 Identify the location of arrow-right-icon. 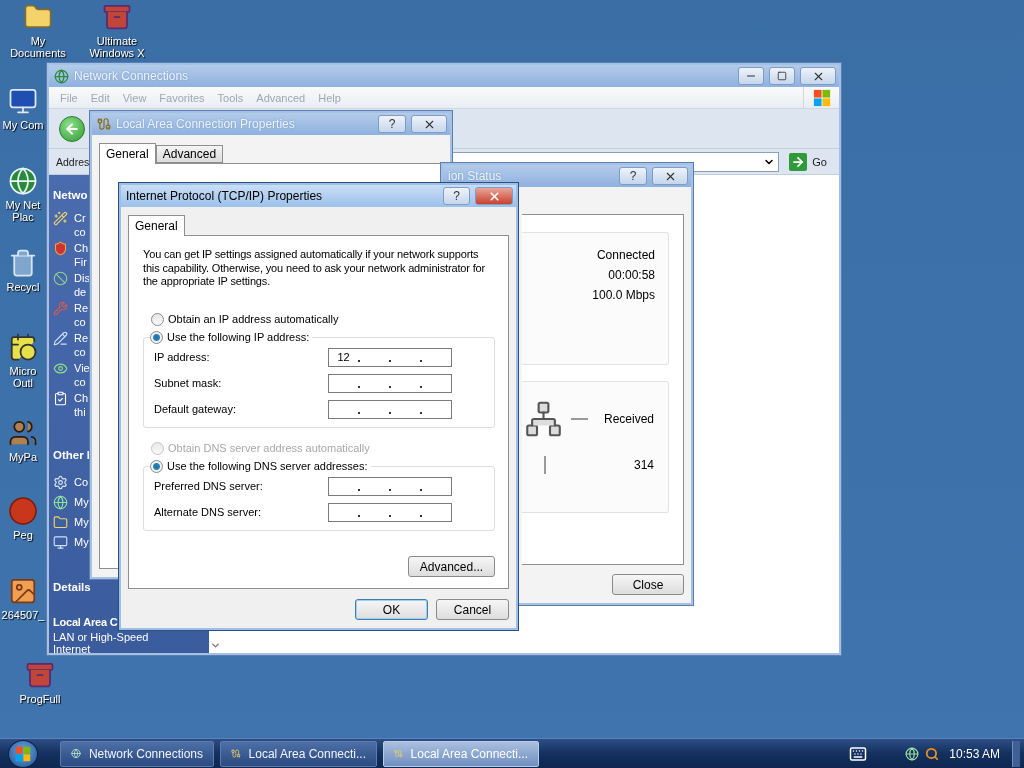
(798, 161).